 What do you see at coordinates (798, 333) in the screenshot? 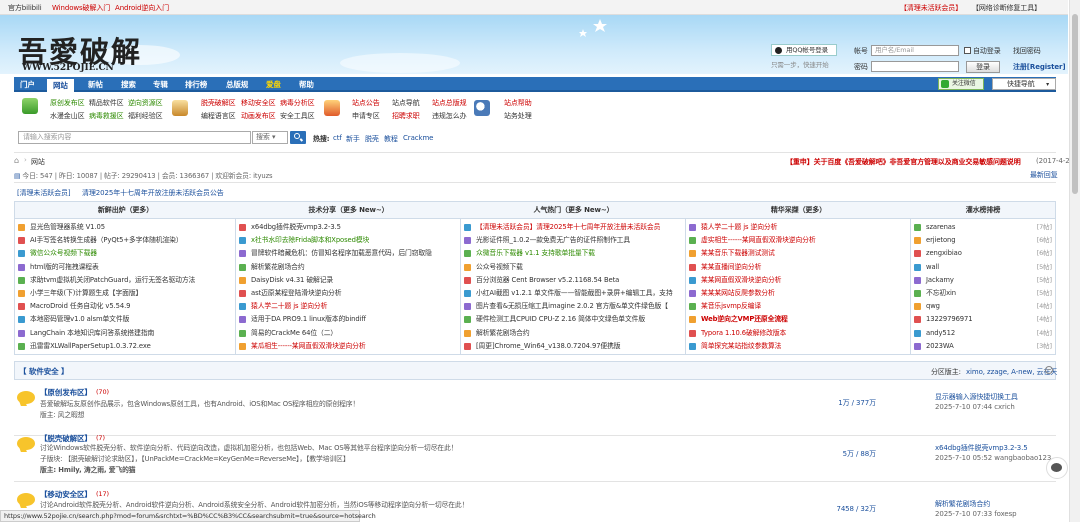
I see `grid-item: Typora 1.10.6破解修改版本` at bounding box center [798, 333].